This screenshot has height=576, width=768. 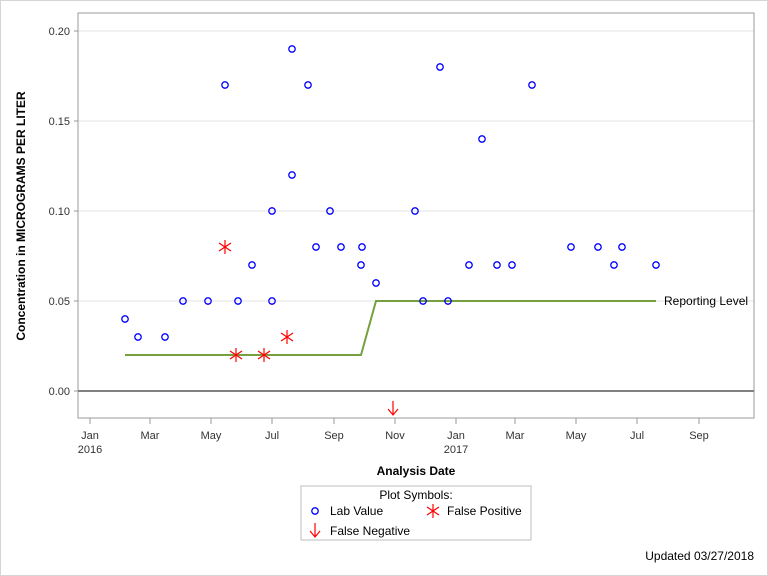 What do you see at coordinates (356, 511) in the screenshot?
I see `legend-lab-value-label: Lab Value` at bounding box center [356, 511].